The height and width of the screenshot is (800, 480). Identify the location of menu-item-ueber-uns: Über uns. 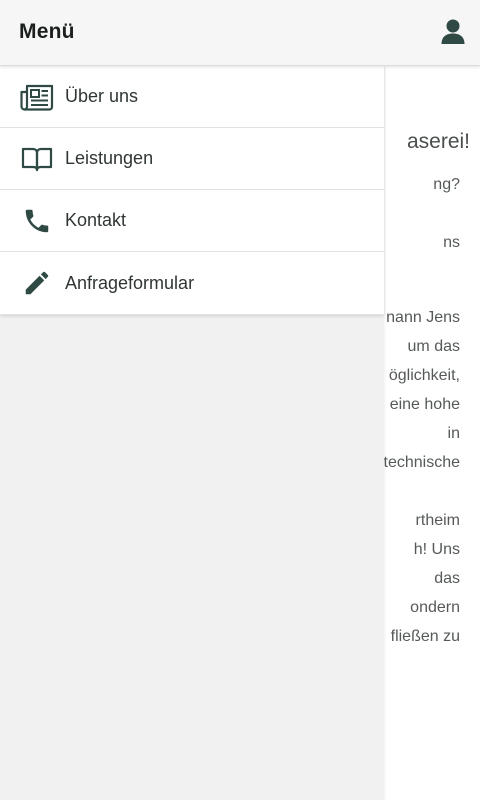
(192, 97).